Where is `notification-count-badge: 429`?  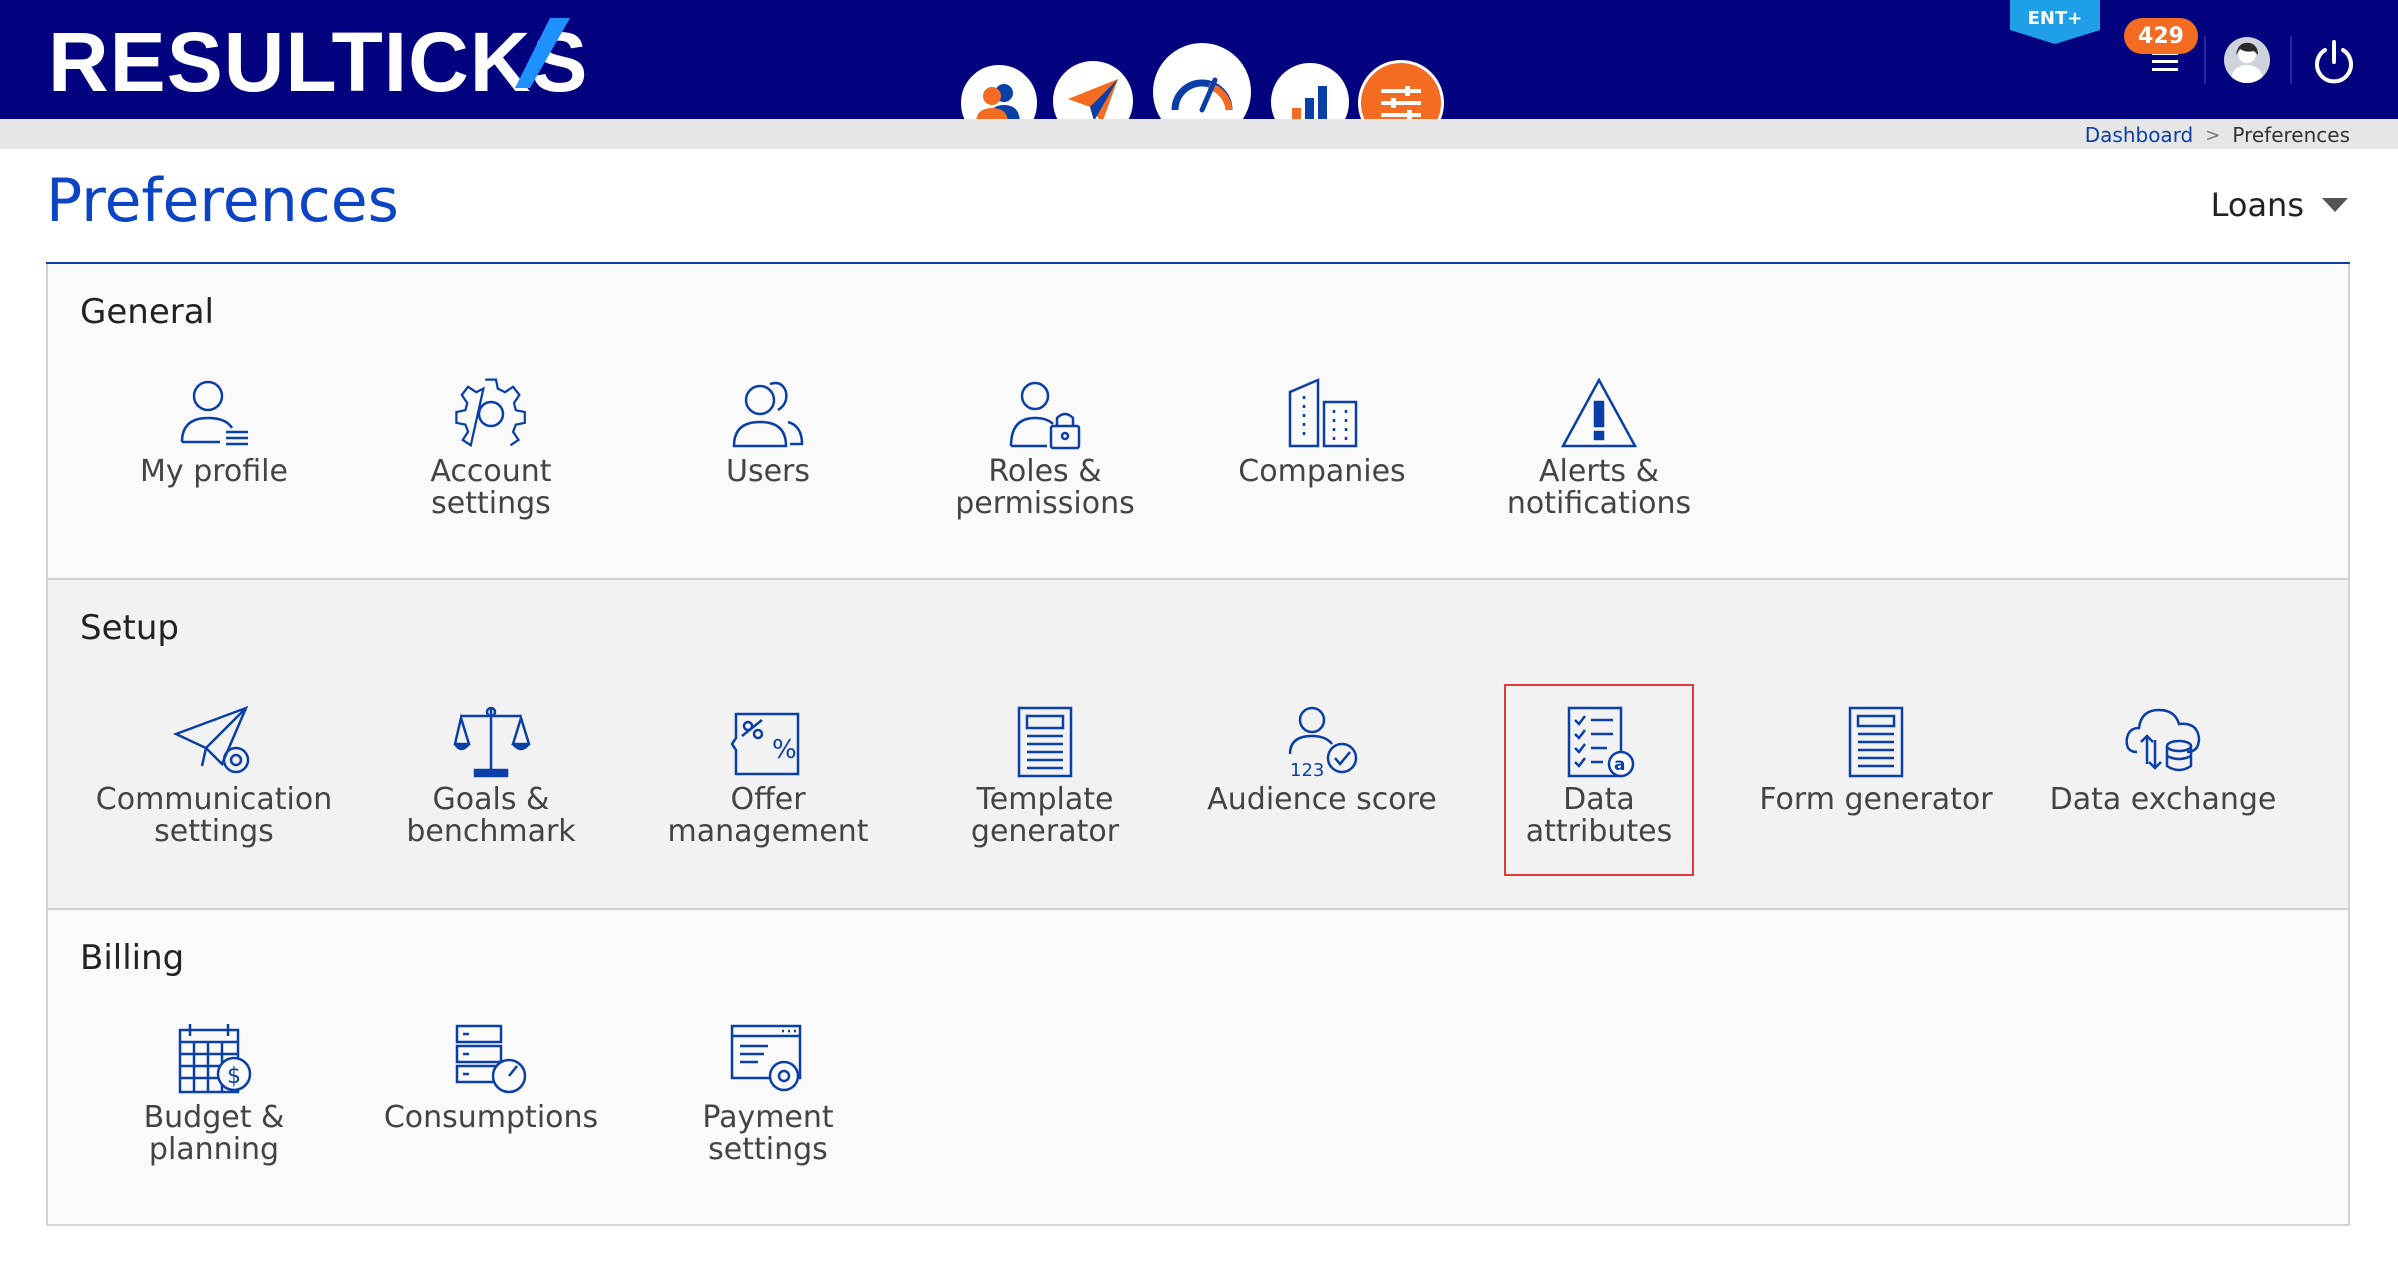 notification-count-badge: 429 is located at coordinates (2161, 36).